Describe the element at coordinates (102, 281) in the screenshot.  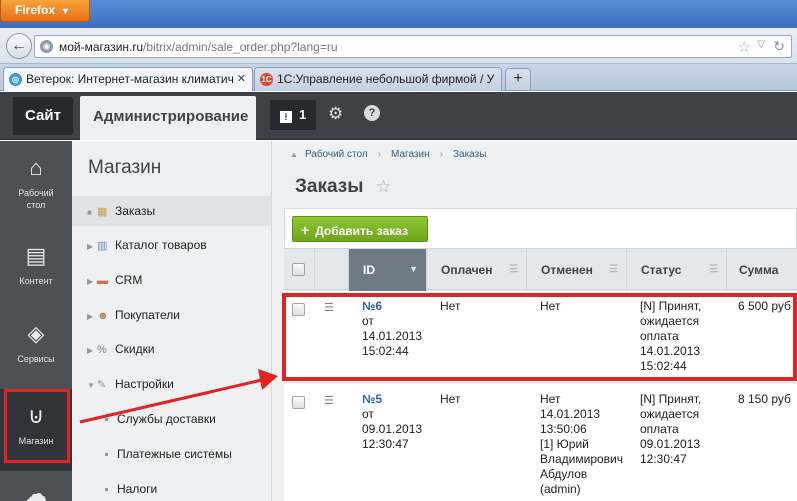
I see `crm-icon: ▬` at that location.